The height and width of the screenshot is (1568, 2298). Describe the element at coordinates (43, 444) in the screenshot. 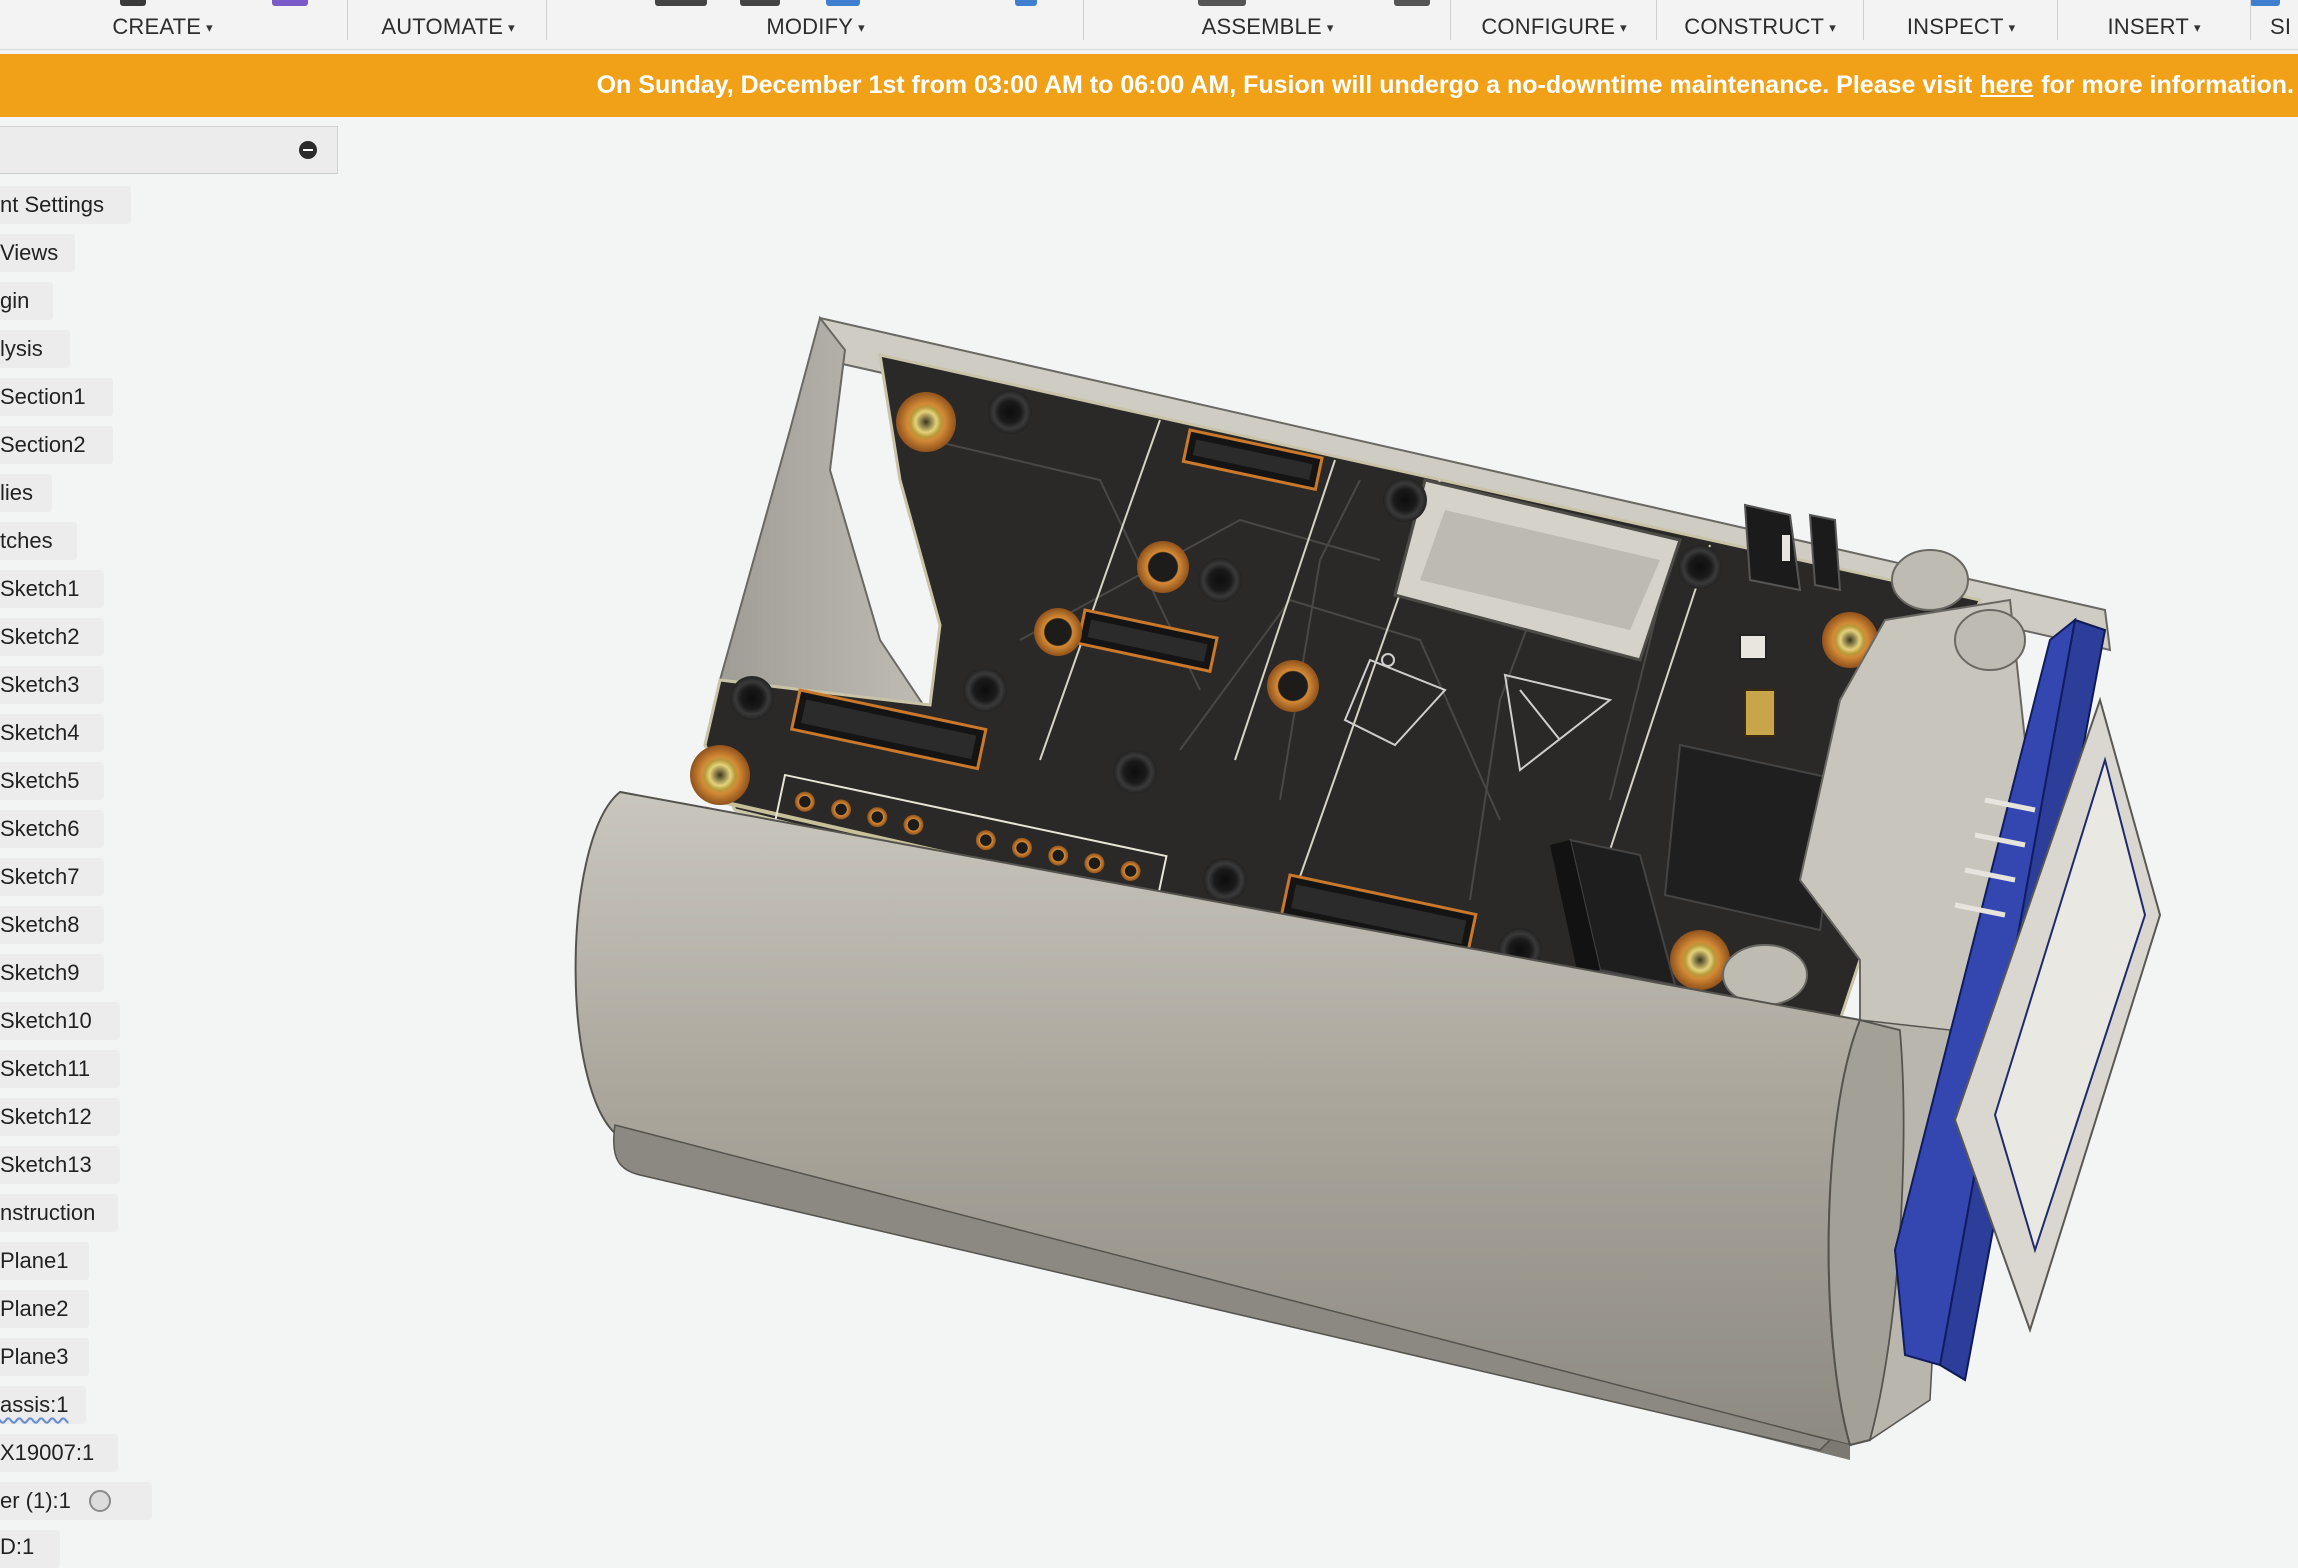

I see `browser-item-label: Section2` at that location.